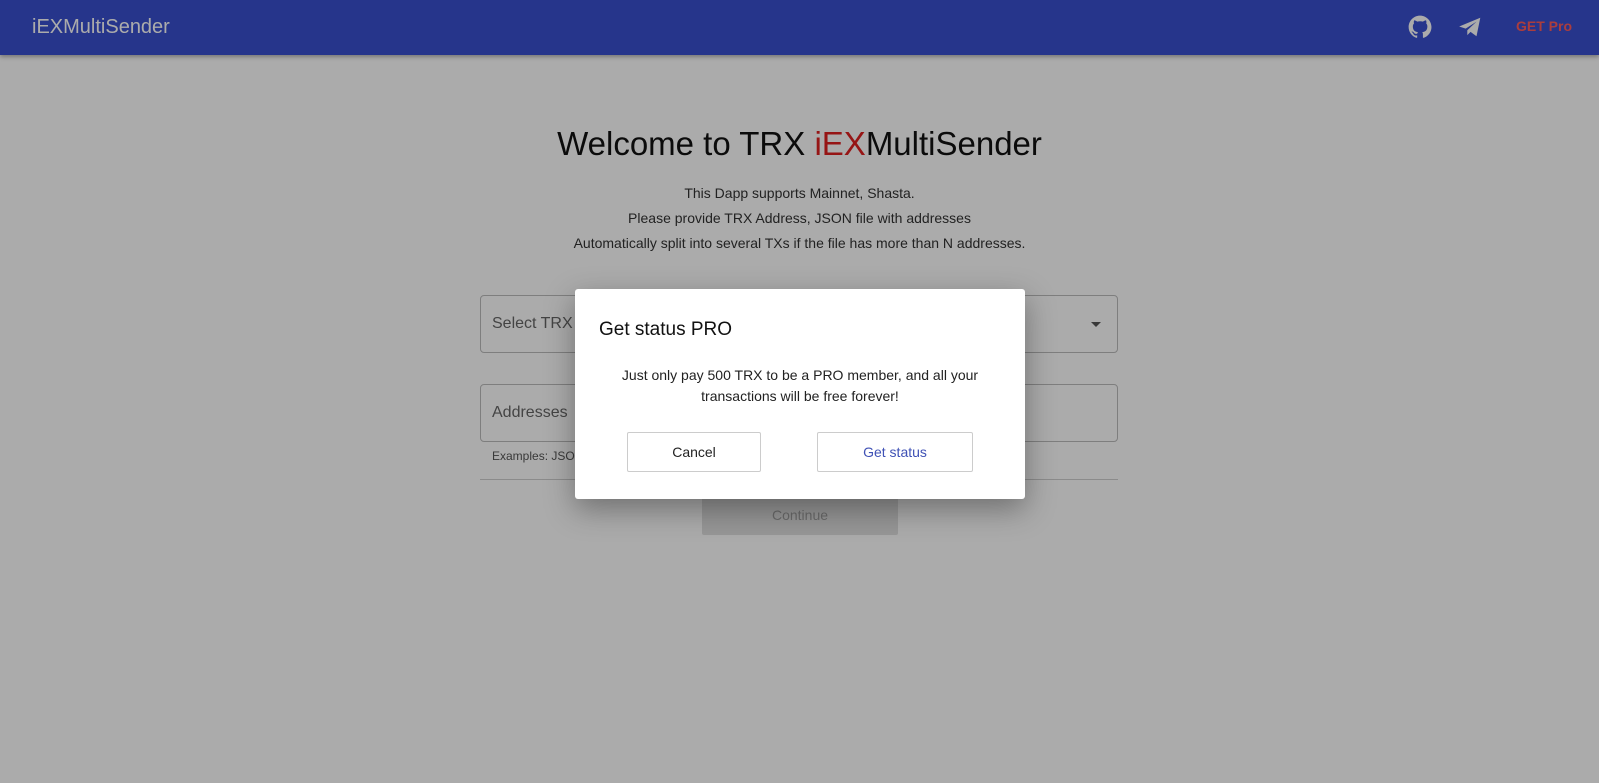 The height and width of the screenshot is (783, 1599). Describe the element at coordinates (666, 329) in the screenshot. I see `dialog-title: Get status PRO` at that location.